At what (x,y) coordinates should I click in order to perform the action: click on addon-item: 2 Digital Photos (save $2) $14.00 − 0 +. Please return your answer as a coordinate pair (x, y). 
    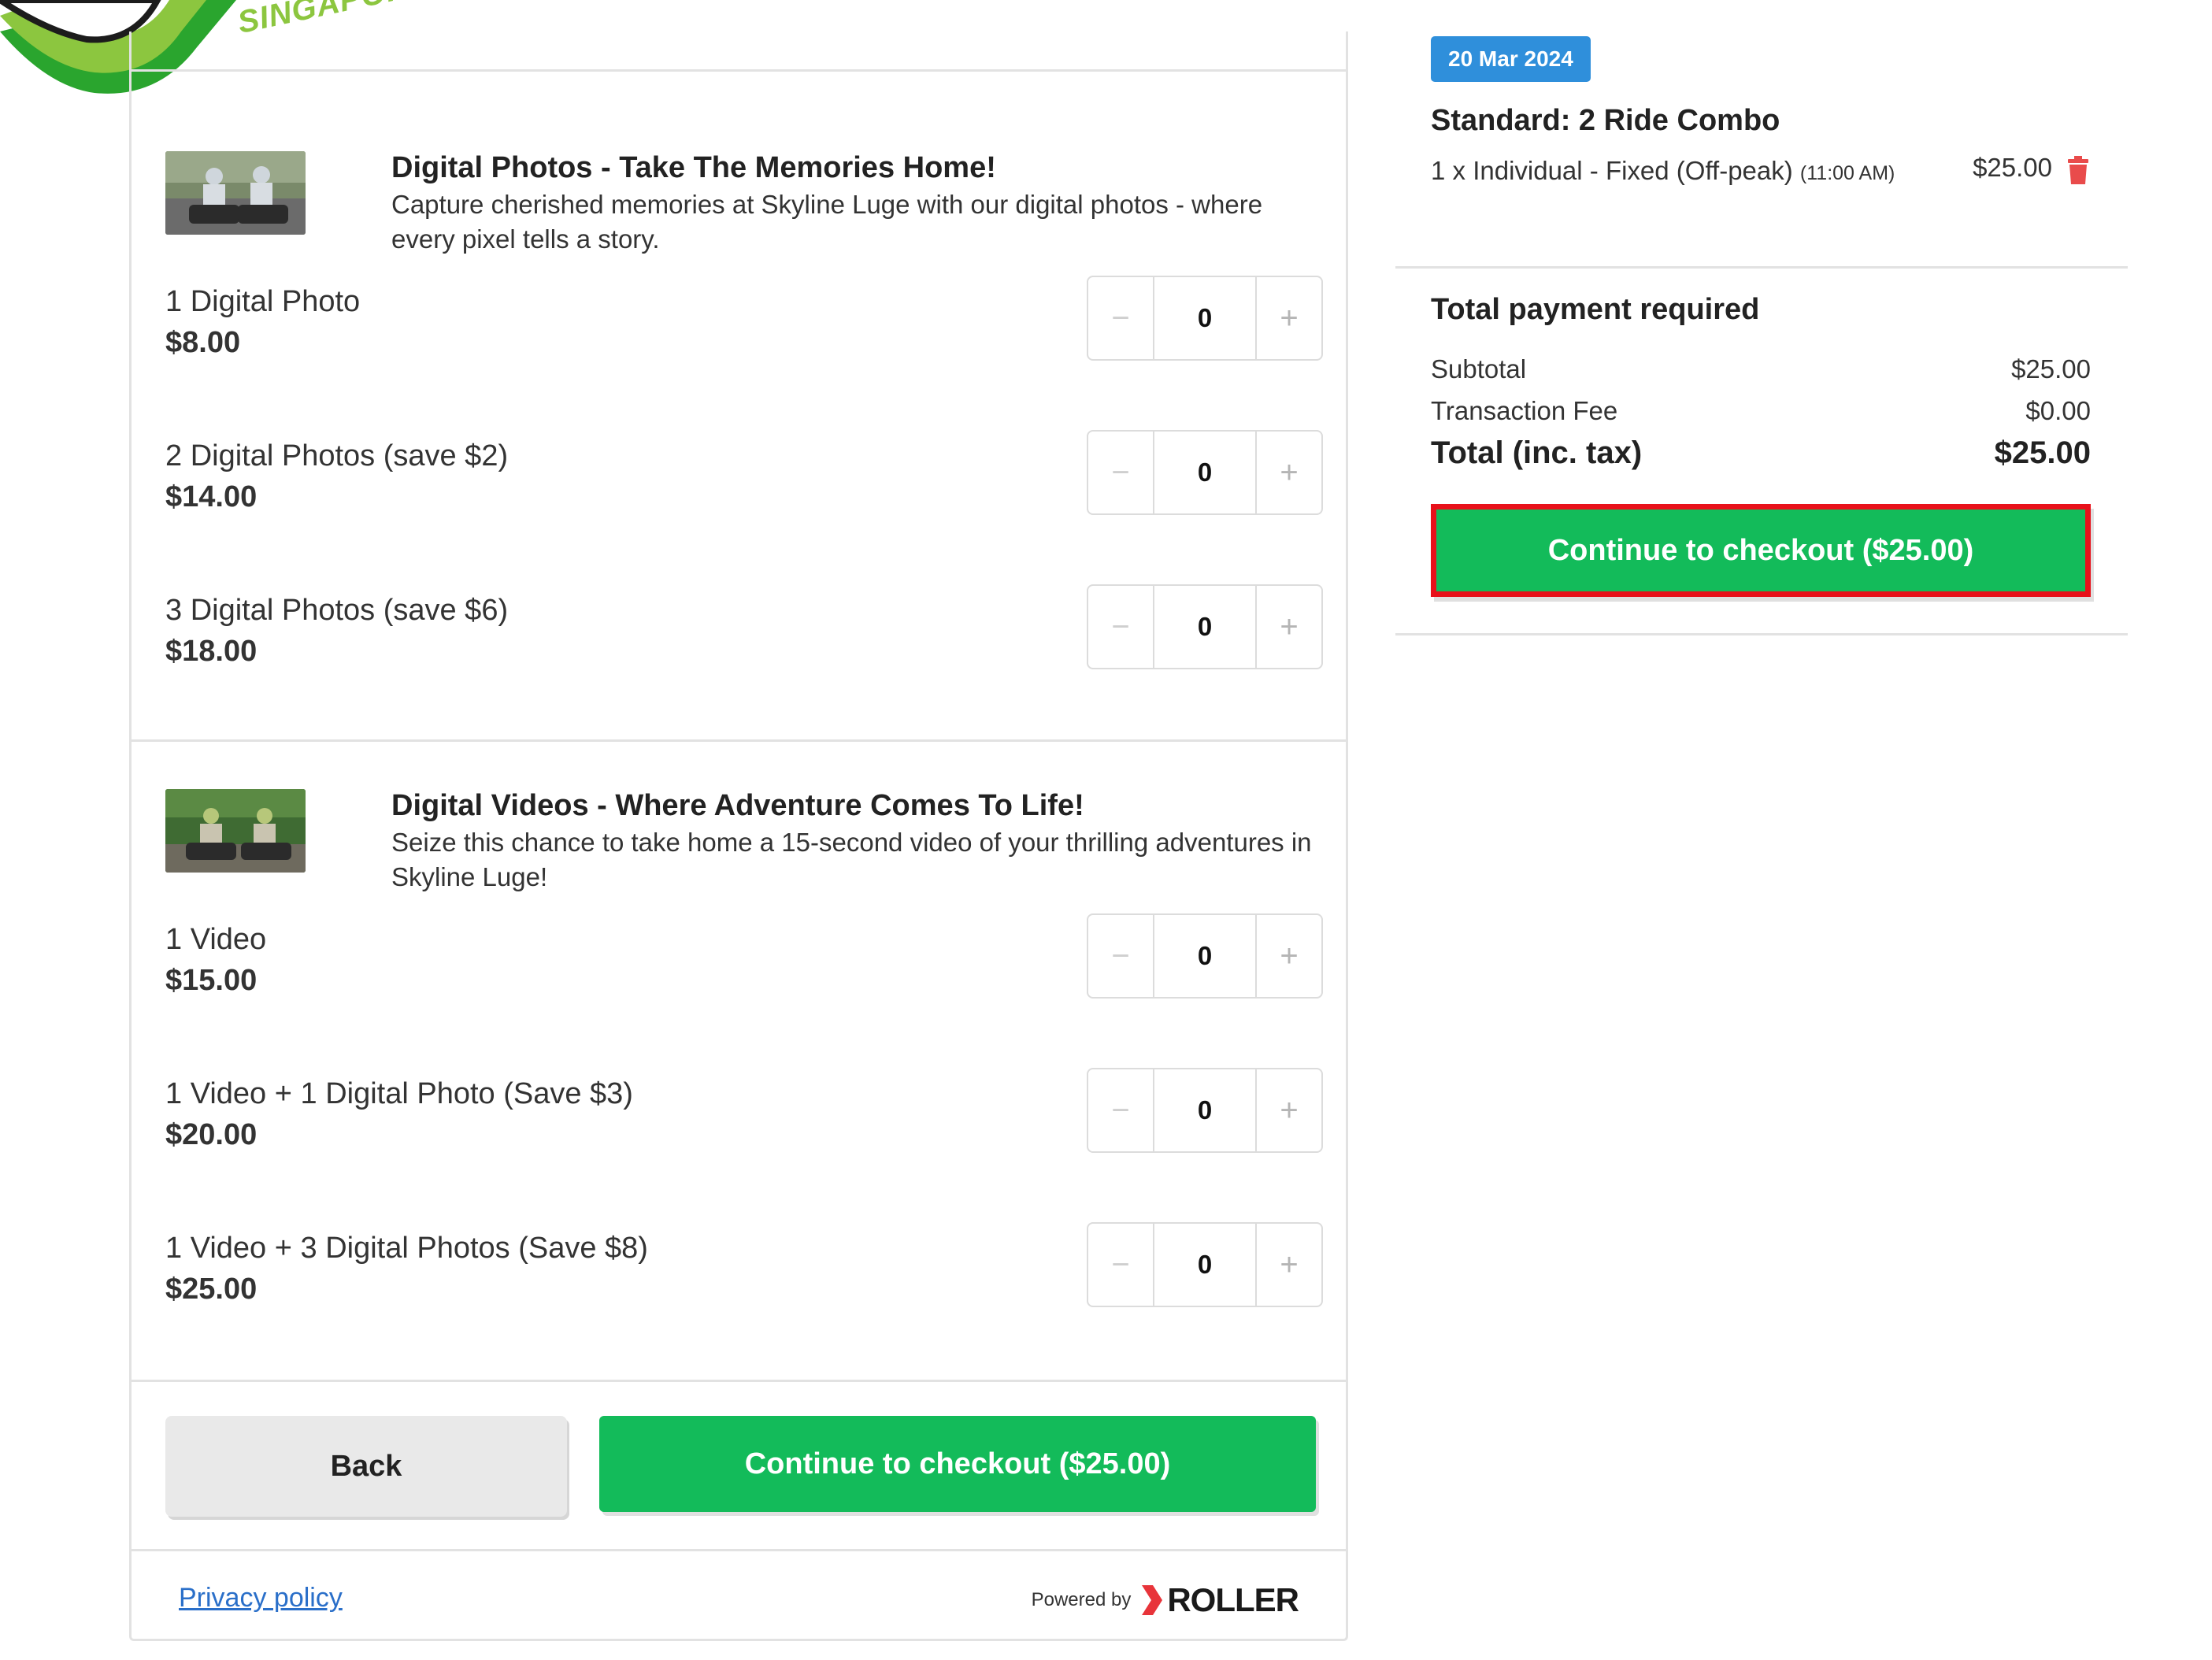
    Looking at the image, I should click on (744, 478).